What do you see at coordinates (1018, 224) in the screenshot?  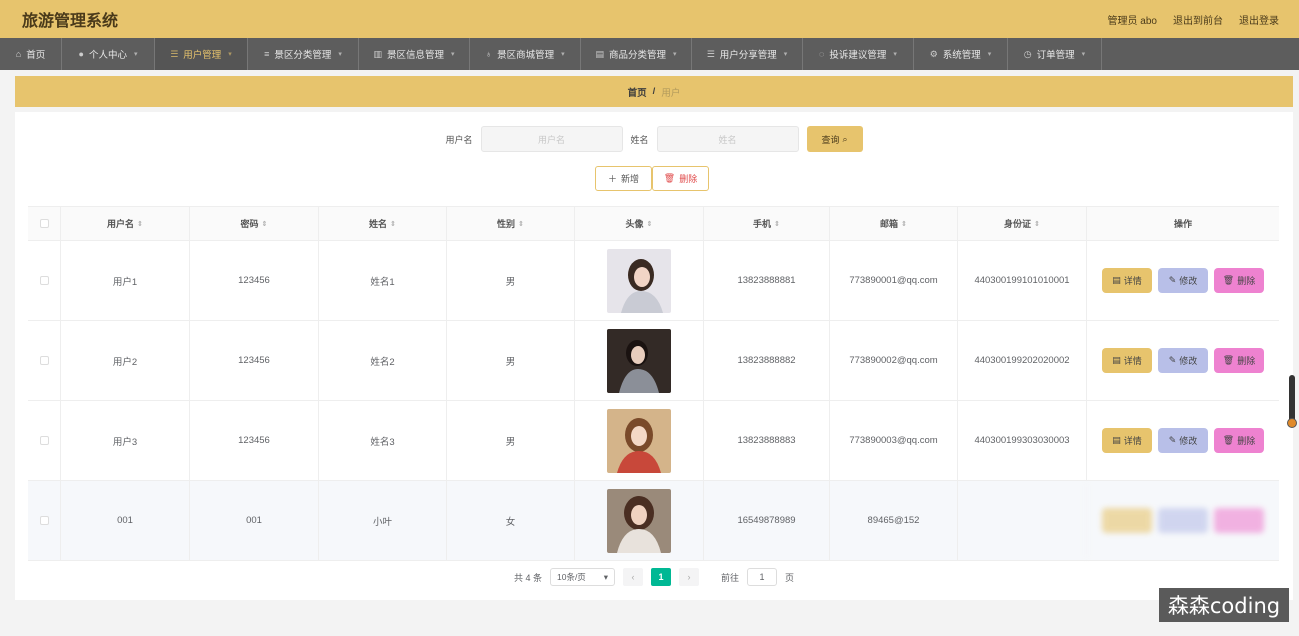 I see `header-label: 身份证` at bounding box center [1018, 224].